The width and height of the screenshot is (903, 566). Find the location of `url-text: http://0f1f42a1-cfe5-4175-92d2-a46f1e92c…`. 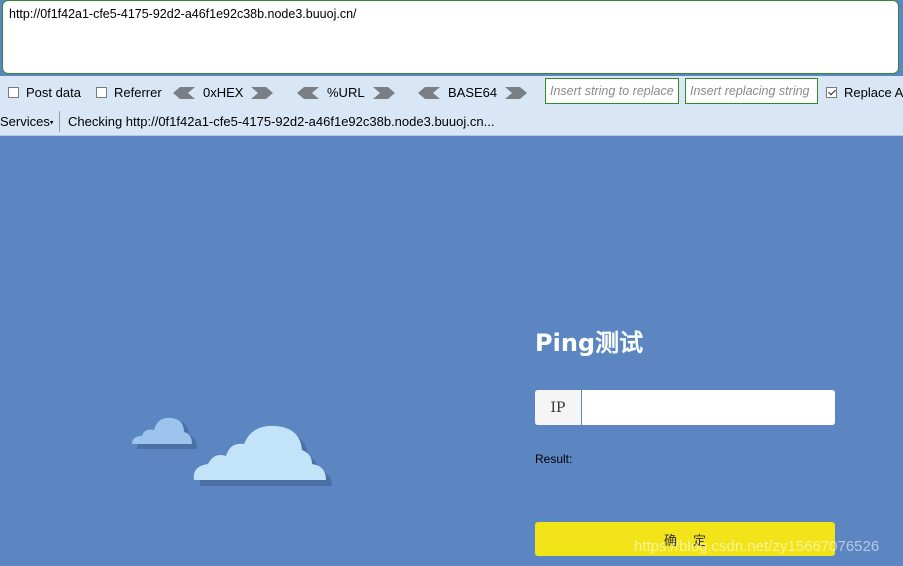

url-text: http://0f1f42a1-cfe5-4175-92d2-a46f1e92c… is located at coordinates (183, 14).